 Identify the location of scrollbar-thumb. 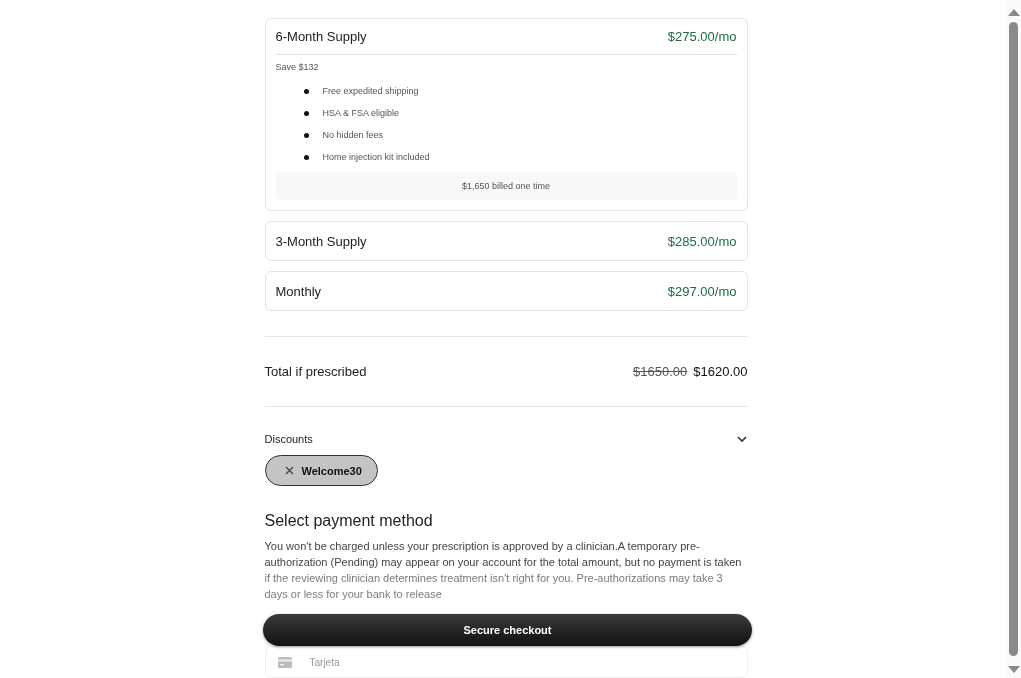
(1013, 339).